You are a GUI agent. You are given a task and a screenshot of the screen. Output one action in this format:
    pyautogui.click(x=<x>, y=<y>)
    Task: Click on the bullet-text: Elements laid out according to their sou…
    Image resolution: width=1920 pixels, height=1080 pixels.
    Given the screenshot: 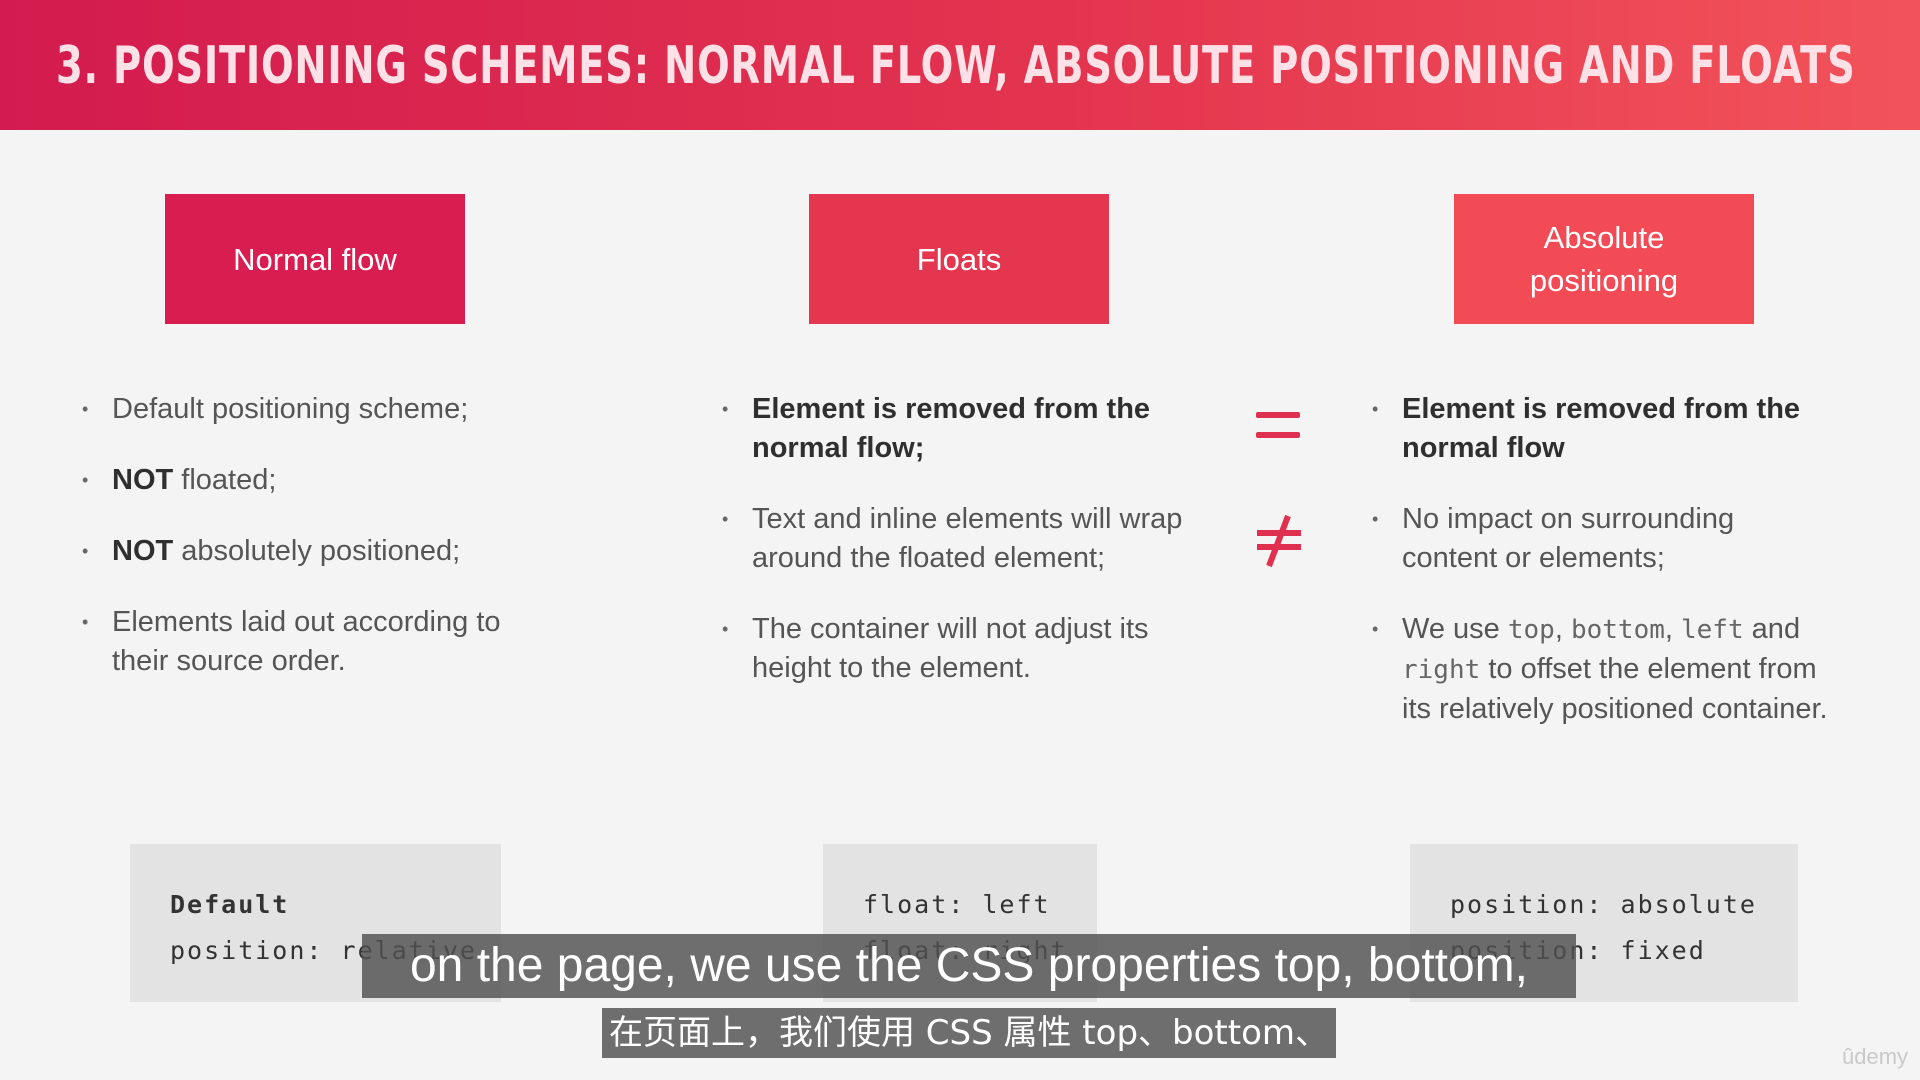 What is the action you would take?
    pyautogui.click(x=306, y=641)
    